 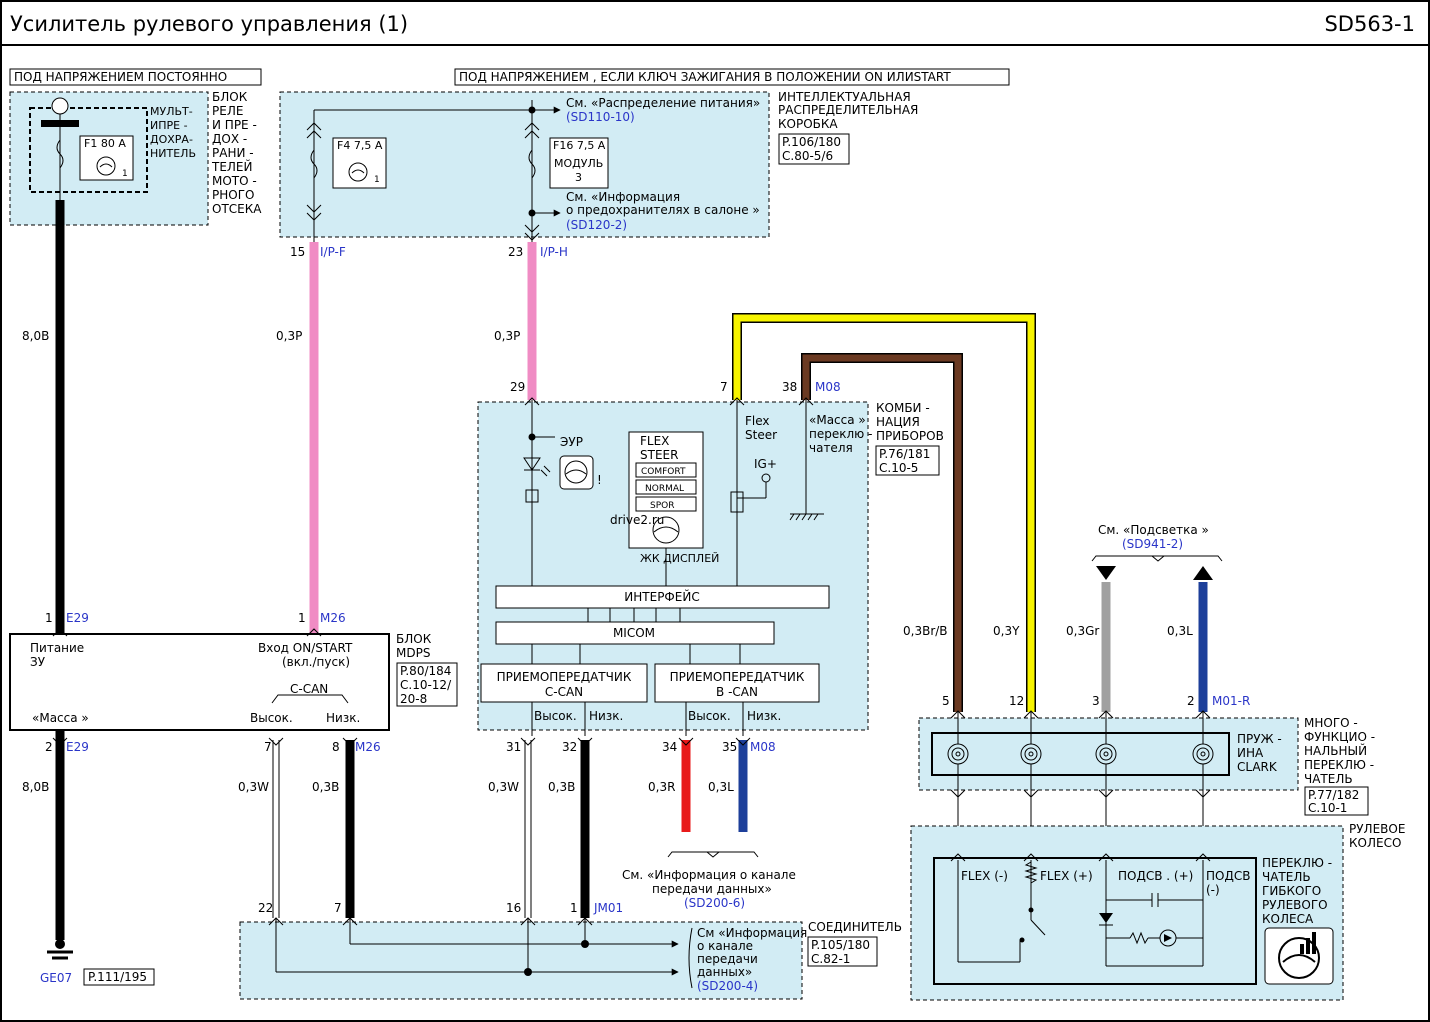 I want to click on svg-text: МОДУЛЬ, so click(x=578, y=163).